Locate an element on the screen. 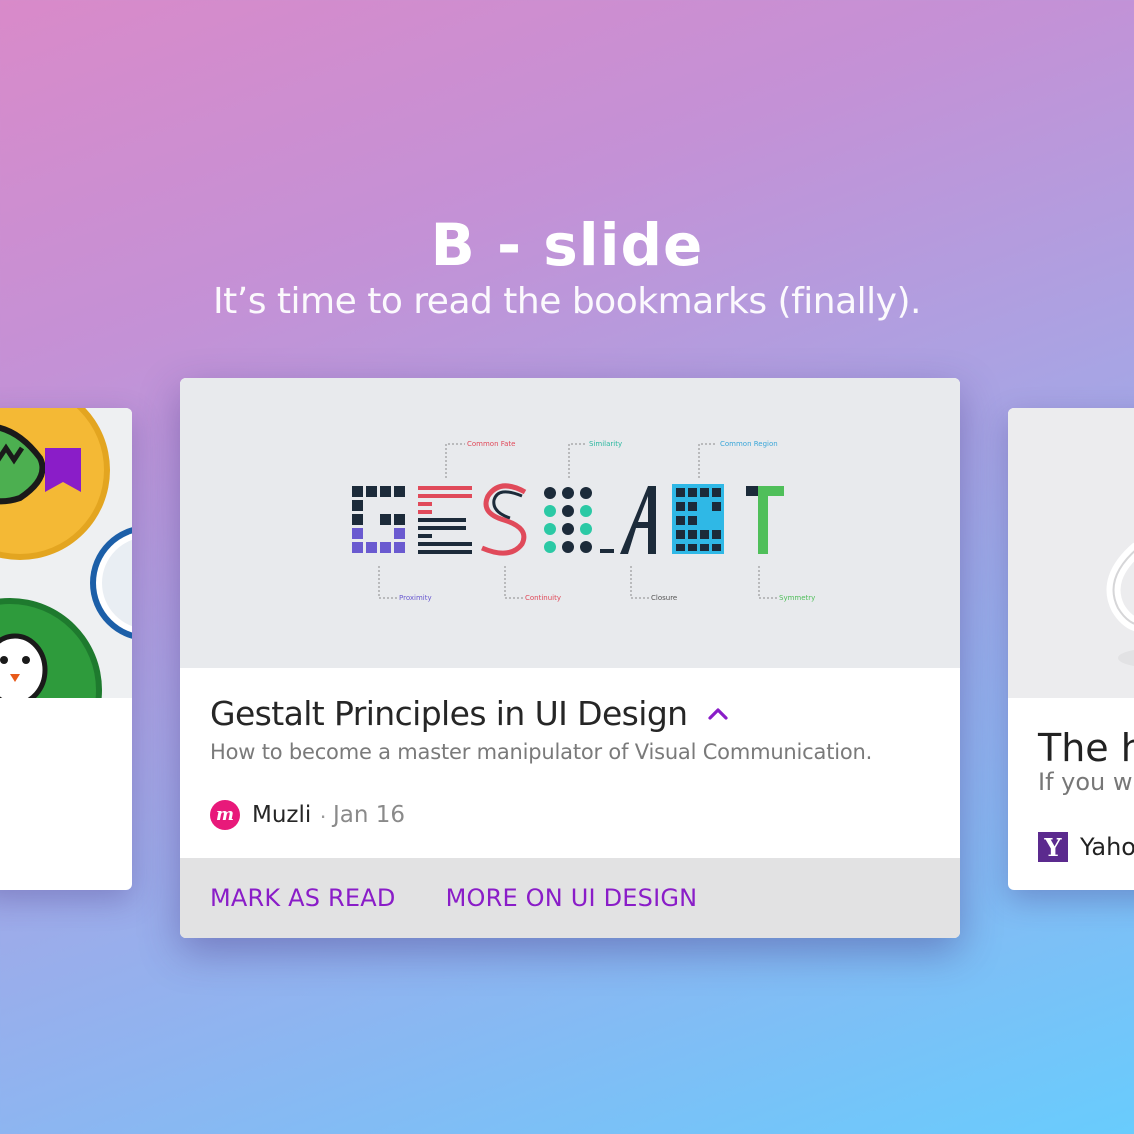 The width and height of the screenshot is (1134, 1134). label-continuity: Continuity is located at coordinates (543, 598).